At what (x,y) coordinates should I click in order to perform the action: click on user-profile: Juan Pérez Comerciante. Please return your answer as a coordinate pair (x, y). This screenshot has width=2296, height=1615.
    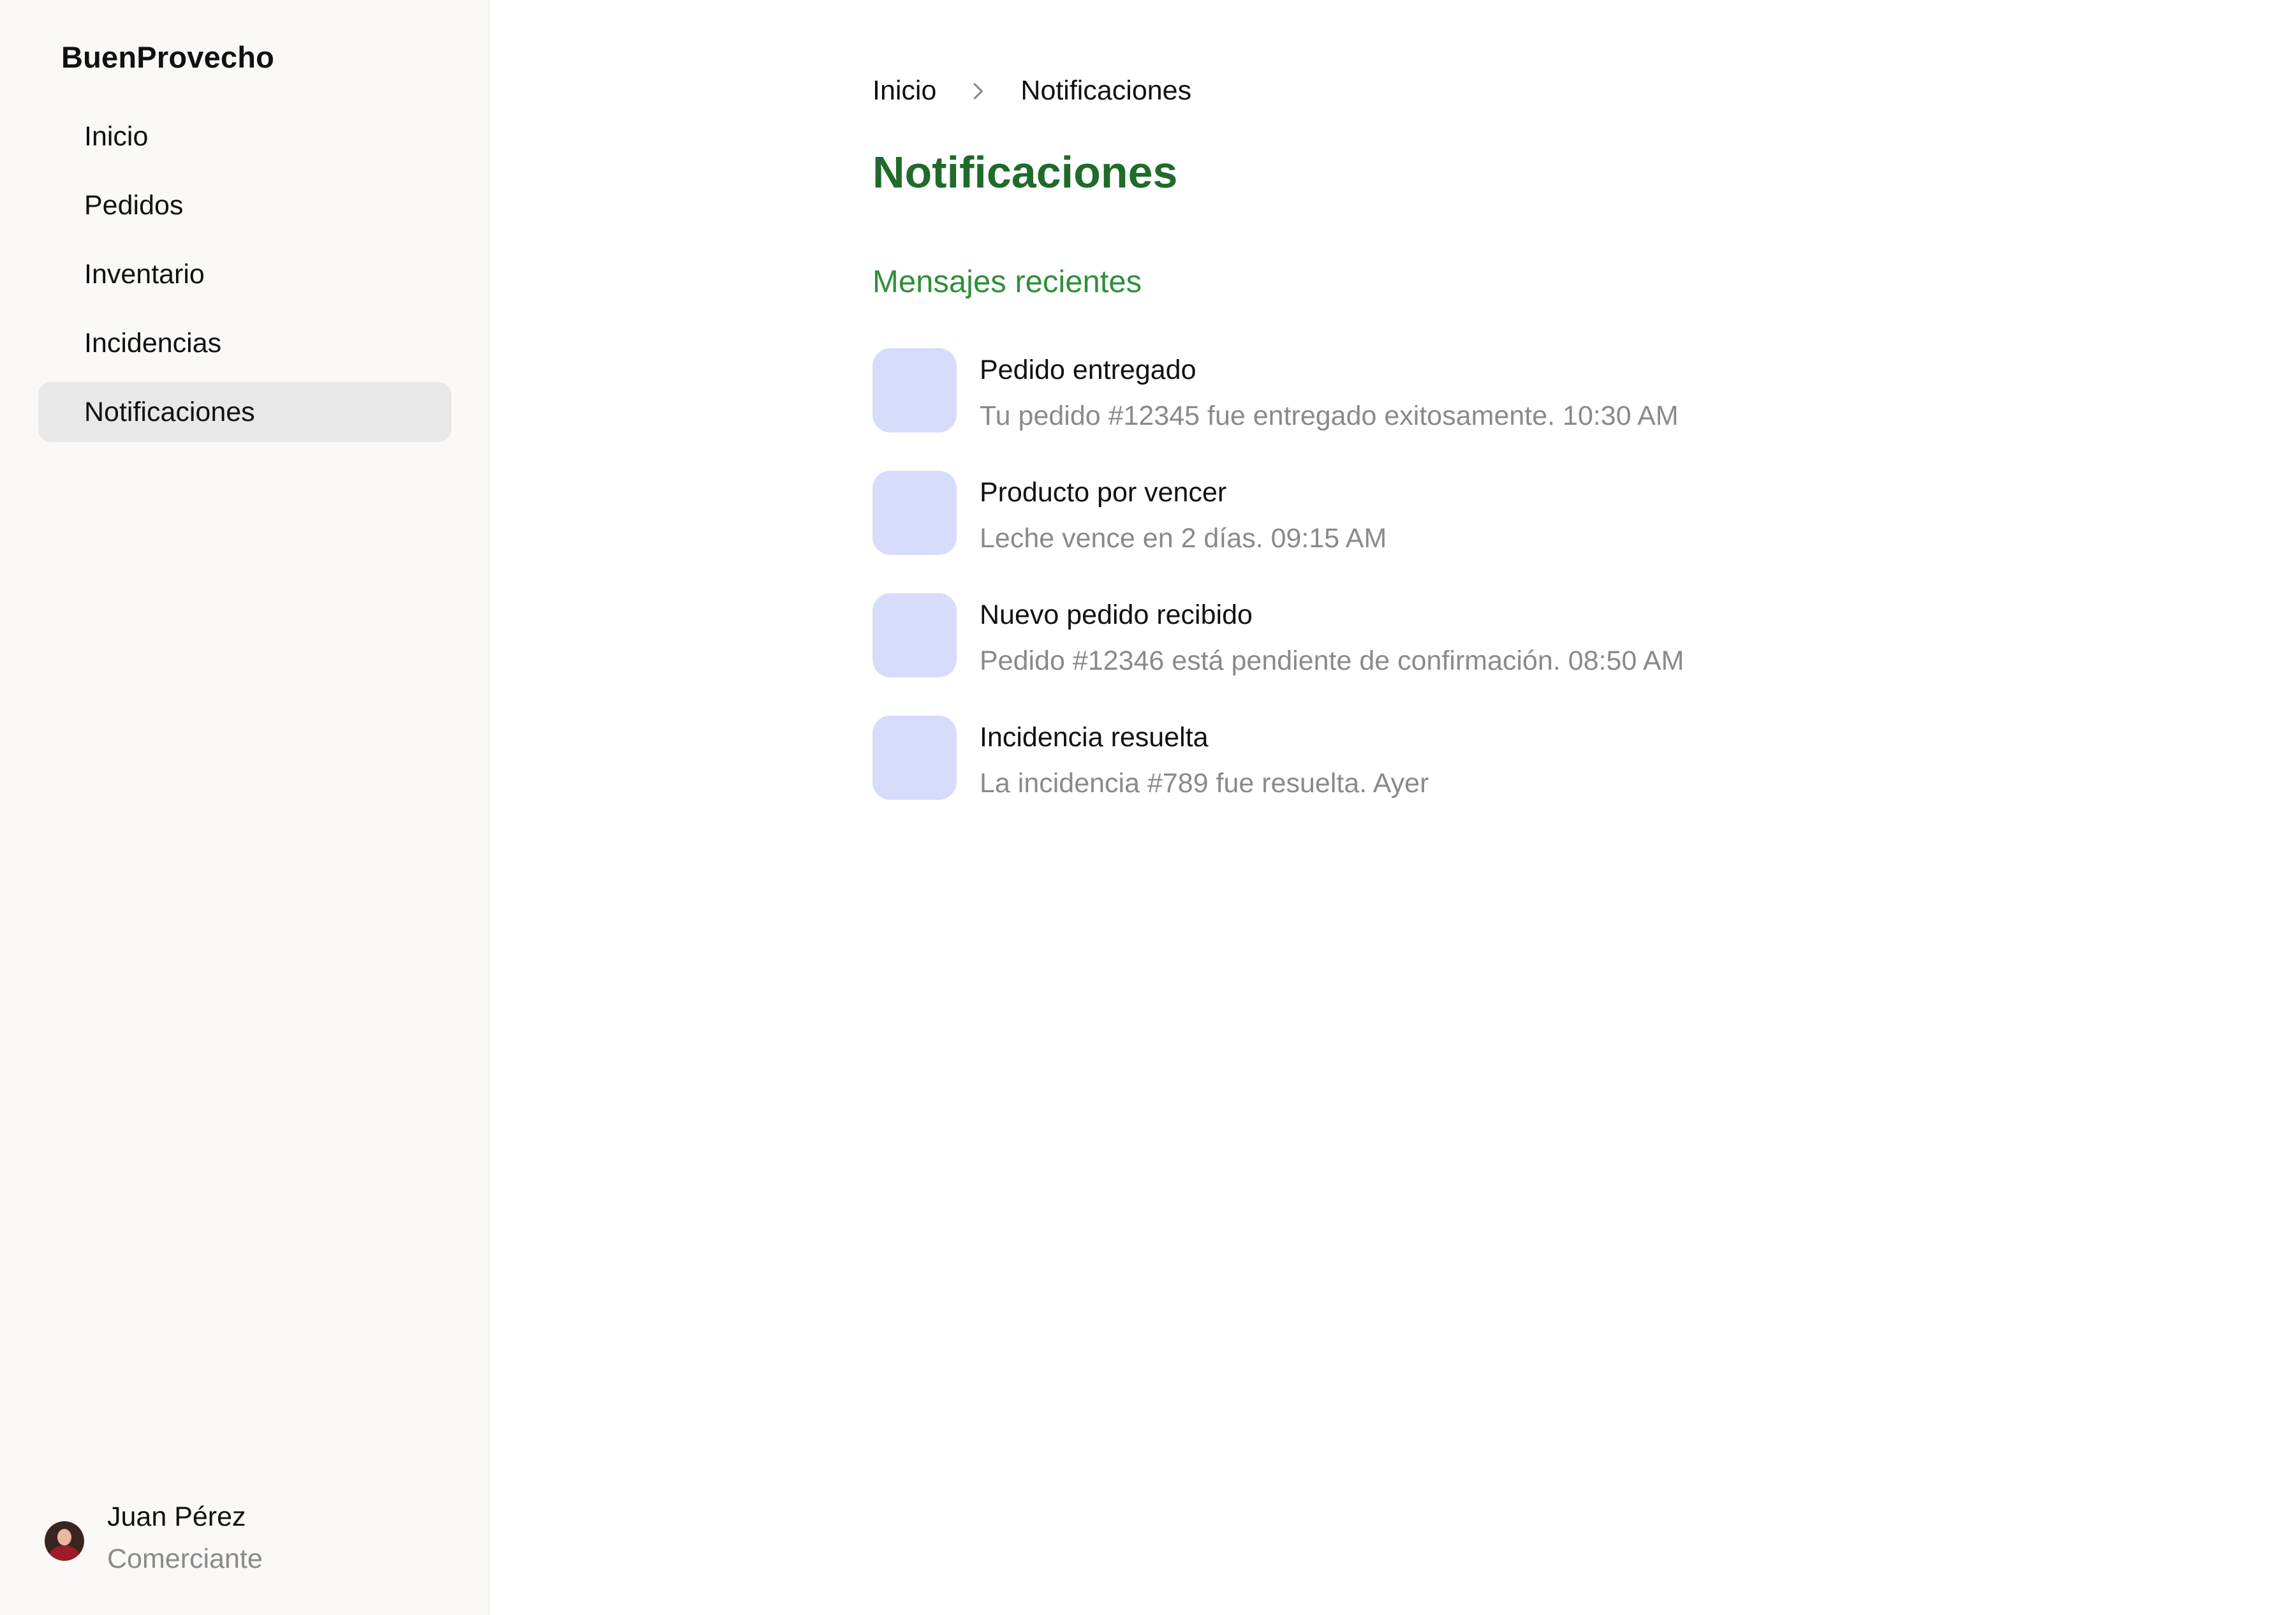
    Looking at the image, I should click on (154, 1538).